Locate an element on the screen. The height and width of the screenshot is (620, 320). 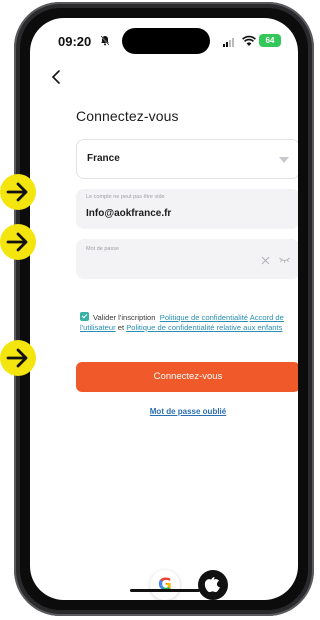
home-indicator is located at coordinates (165, 590).